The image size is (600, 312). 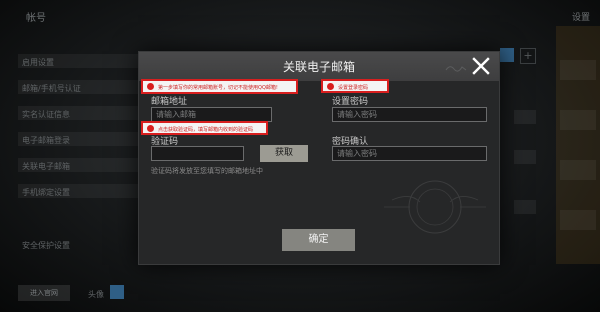 What do you see at coordinates (197, 153) in the screenshot?
I see `verification-code-input` at bounding box center [197, 153].